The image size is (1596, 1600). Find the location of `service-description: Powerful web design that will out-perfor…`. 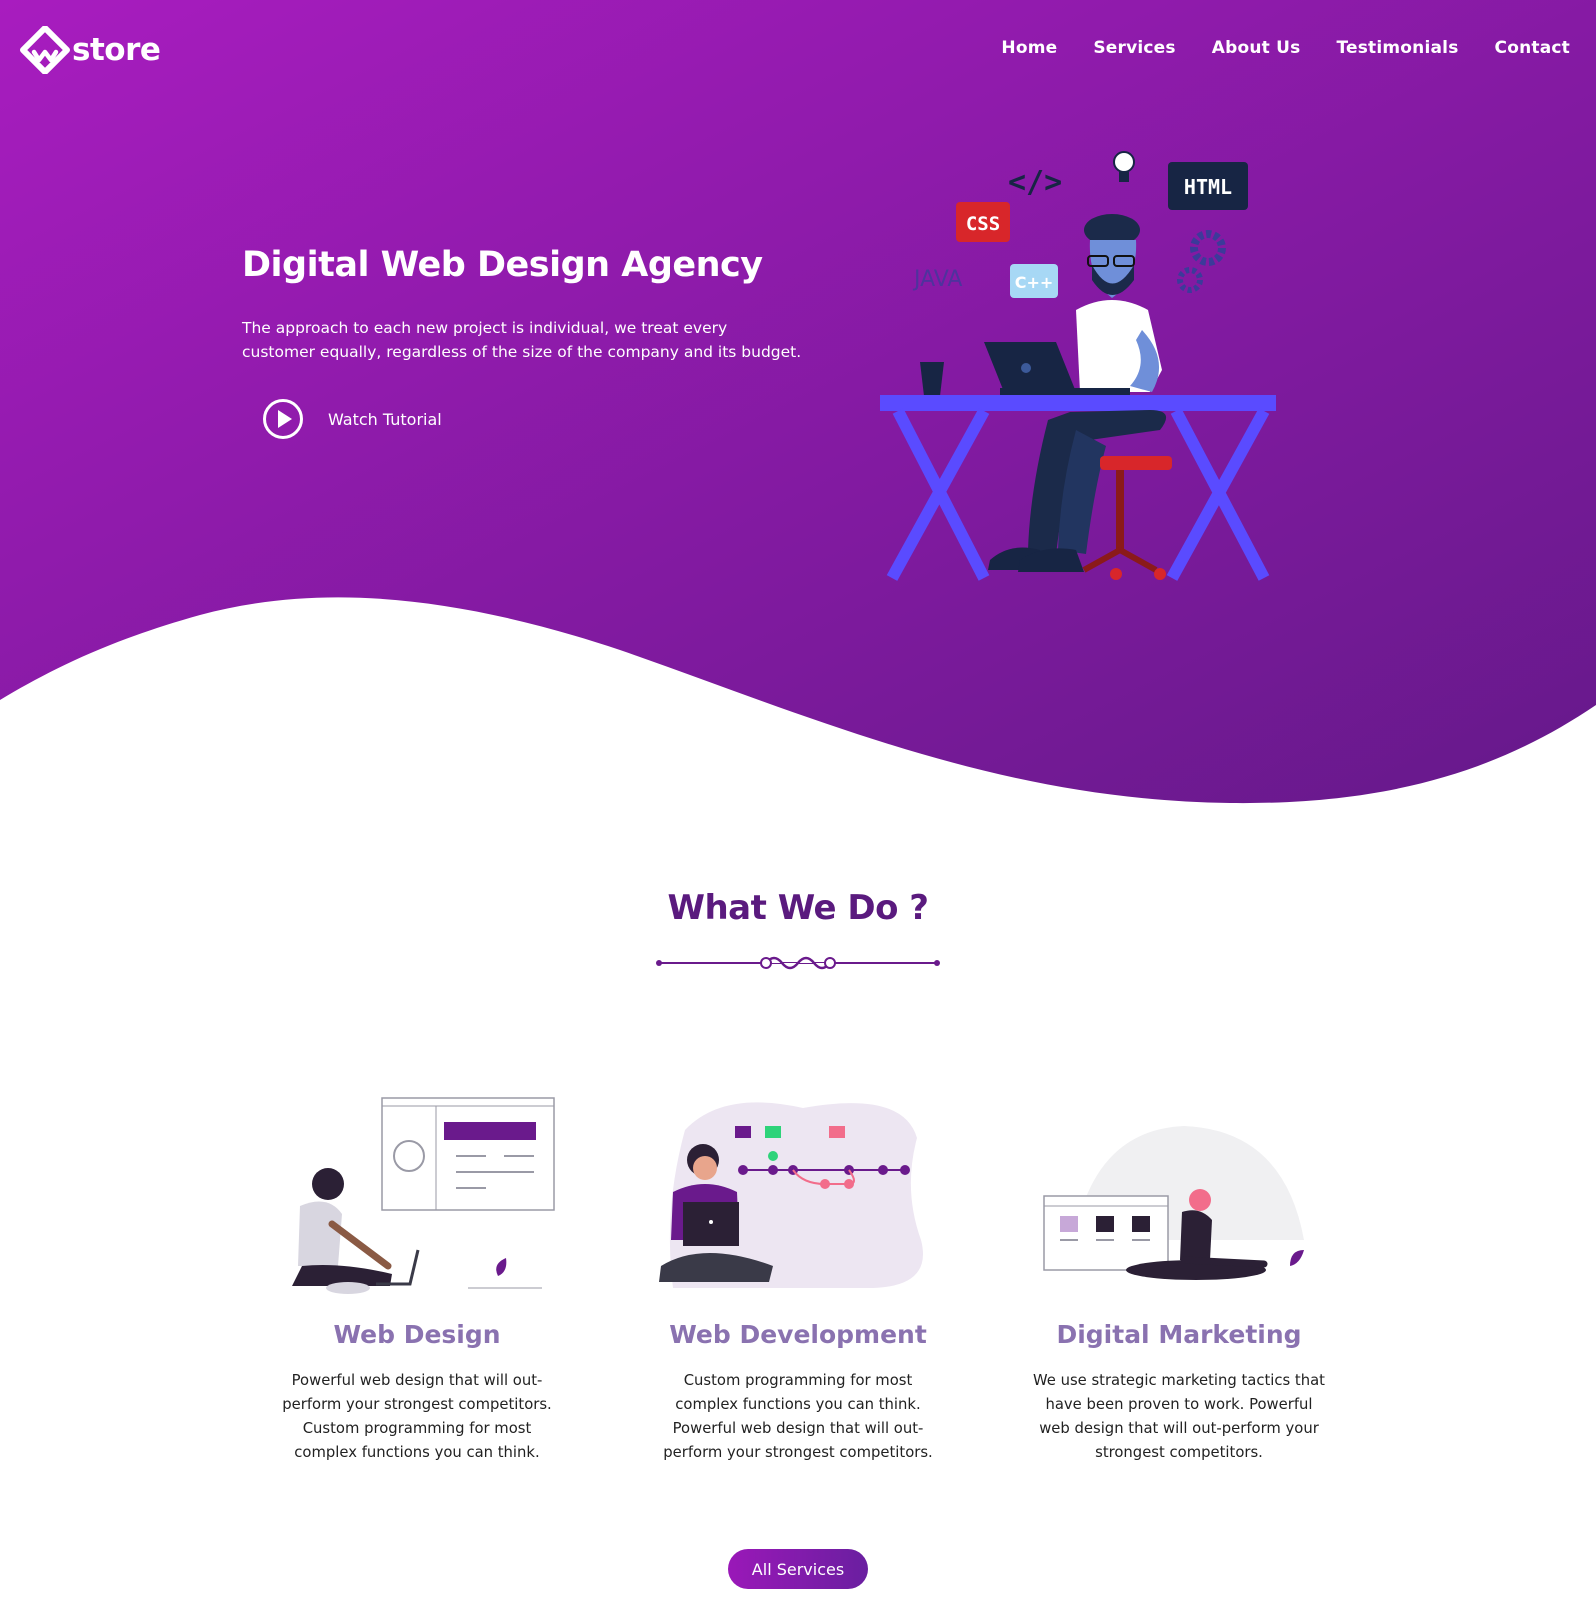

service-description: Powerful web design that will out-perfor… is located at coordinates (417, 1416).